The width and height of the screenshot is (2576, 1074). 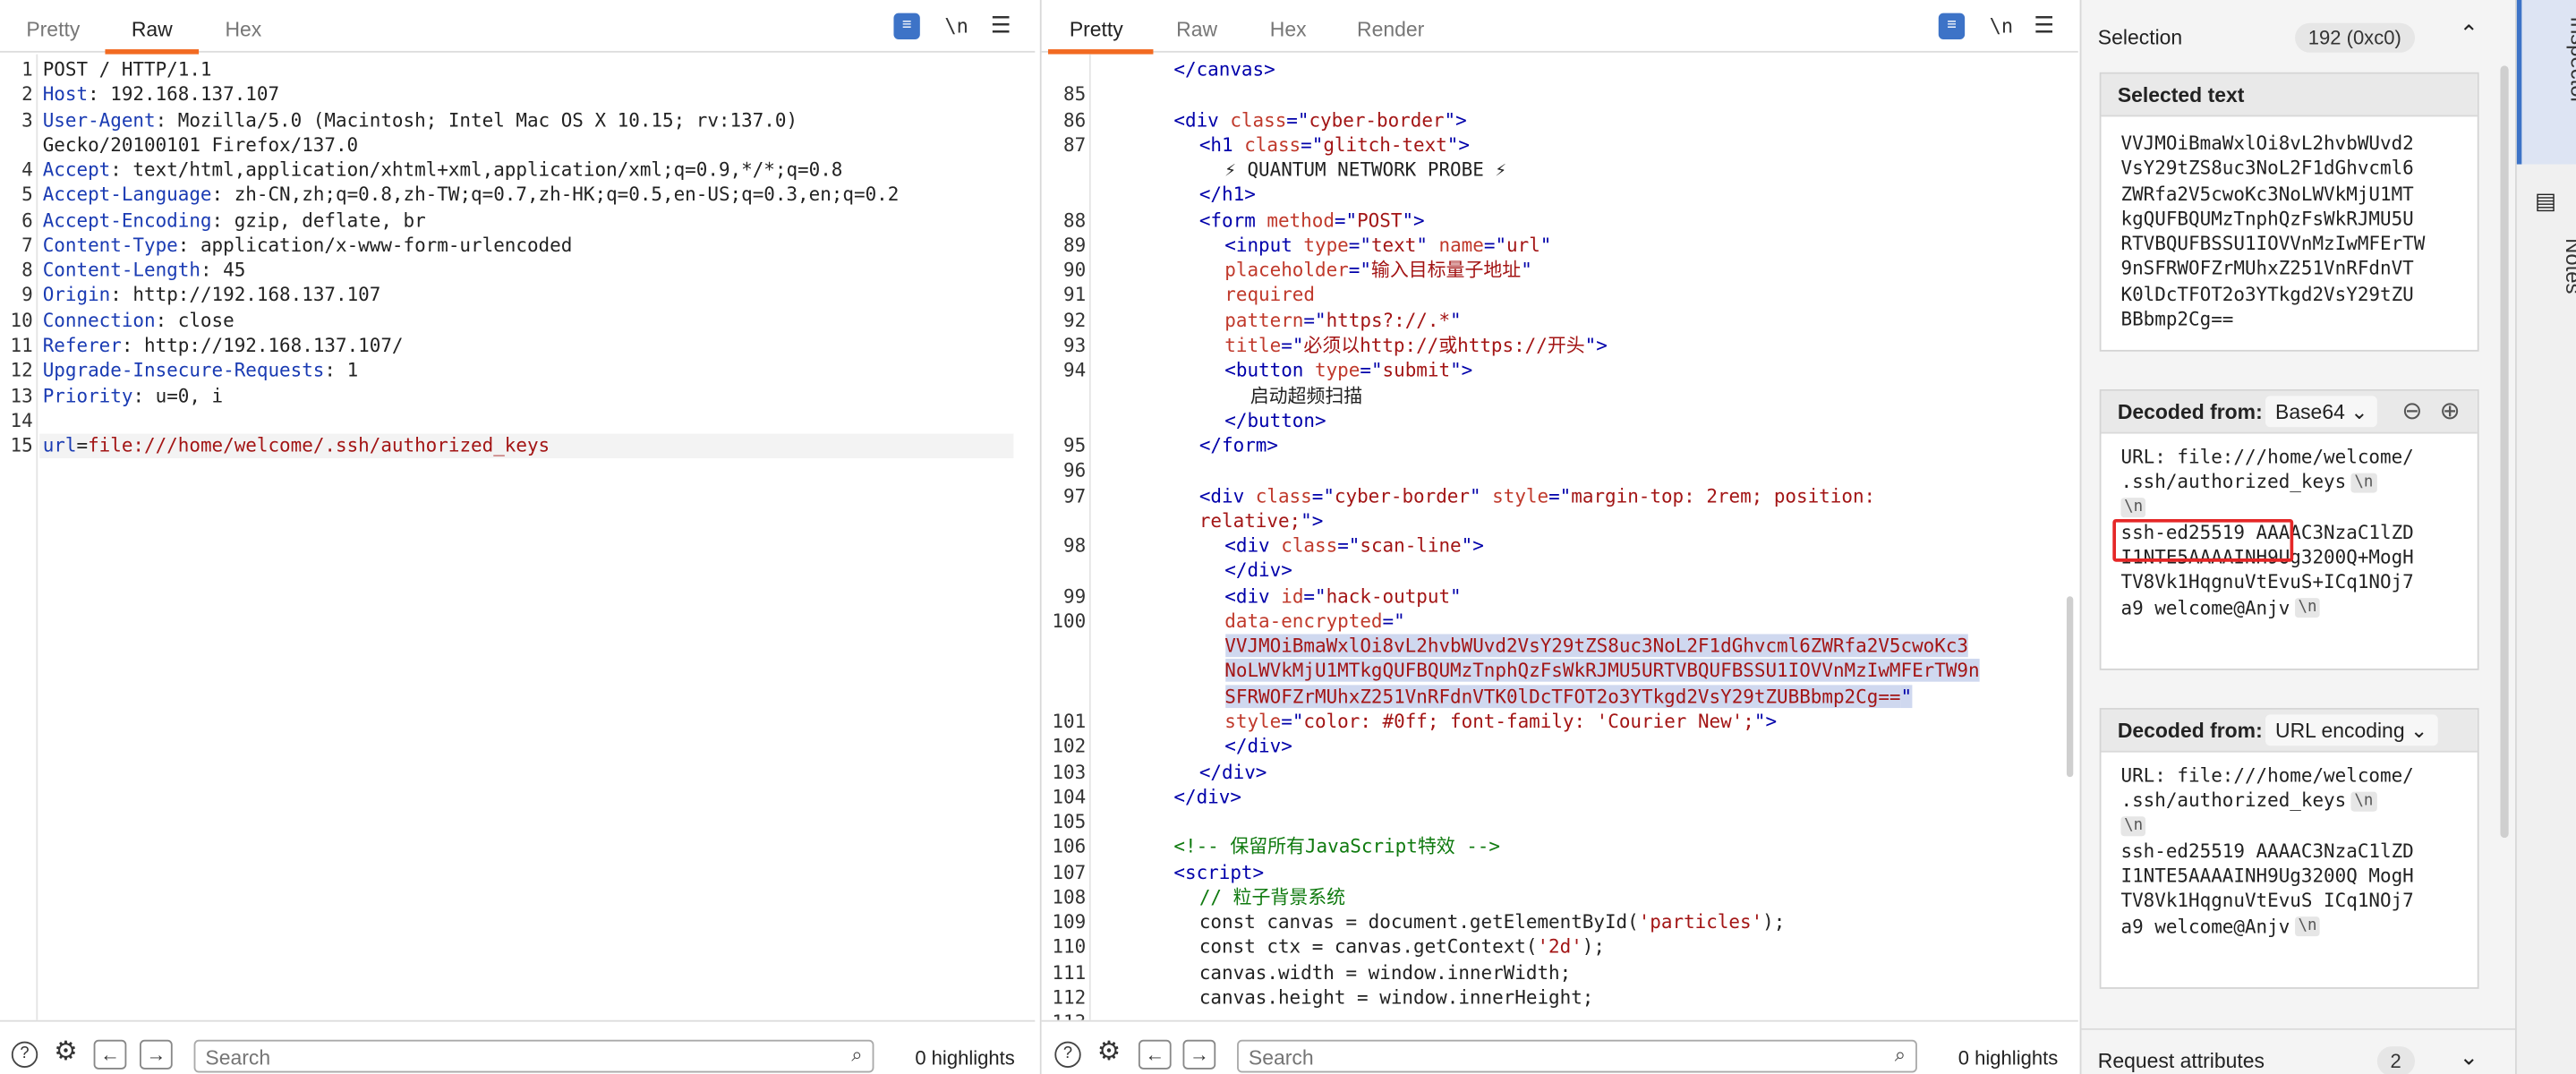 What do you see at coordinates (144, 270) in the screenshot?
I see `code-line: Content-Length: 45` at bounding box center [144, 270].